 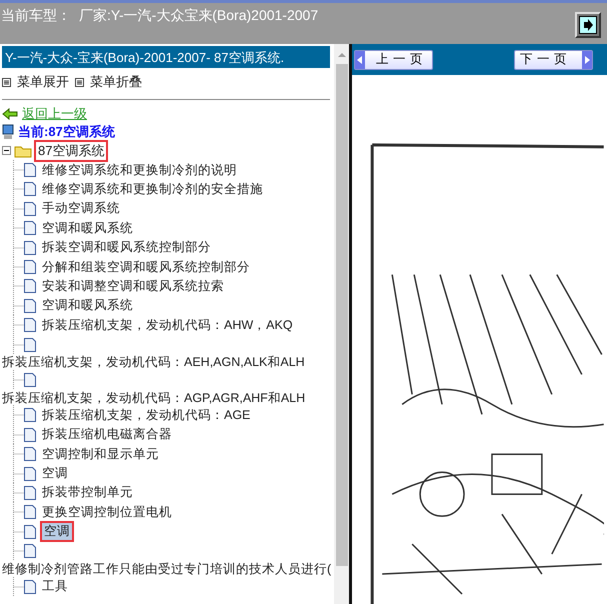 I want to click on tree-item: 安装和调整空调和暖风系统拉索, so click(x=133, y=286).